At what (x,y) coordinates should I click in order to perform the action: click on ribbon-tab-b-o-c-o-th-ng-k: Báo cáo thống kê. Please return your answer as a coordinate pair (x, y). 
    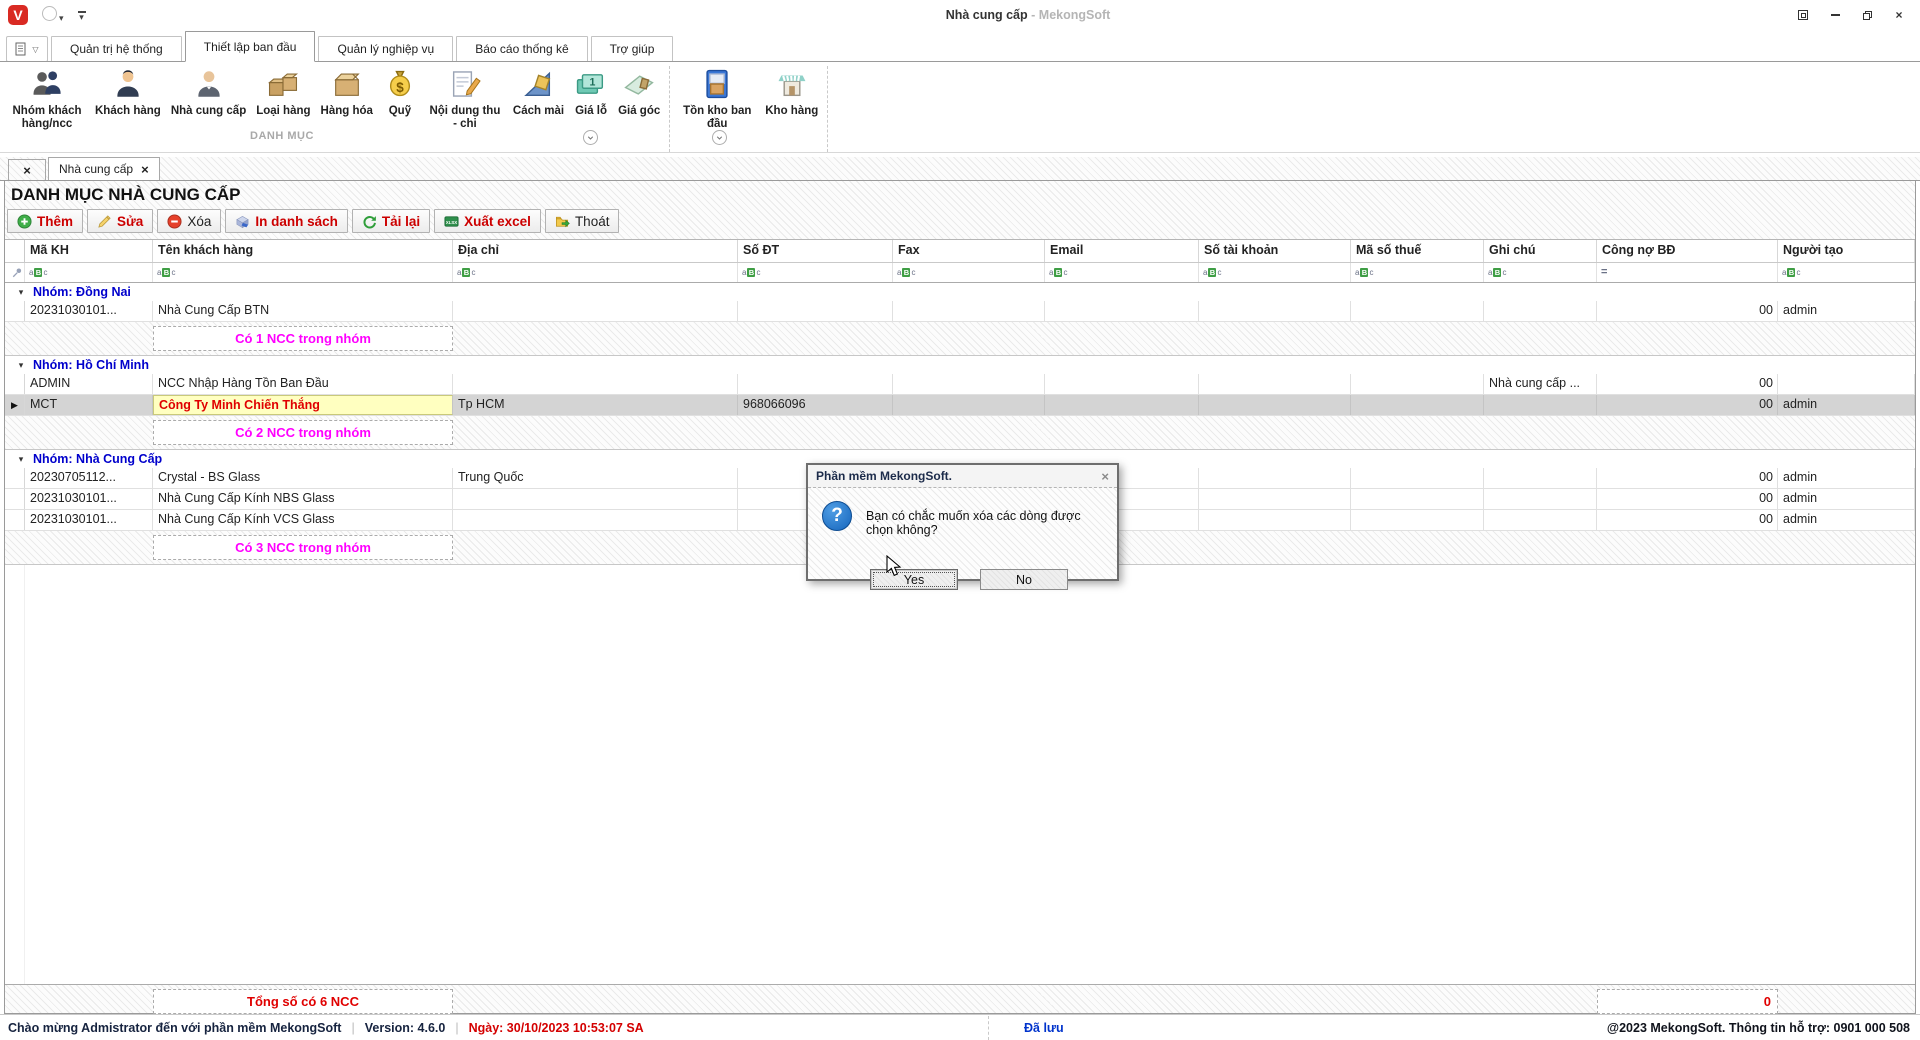
    Looking at the image, I should click on (522, 49).